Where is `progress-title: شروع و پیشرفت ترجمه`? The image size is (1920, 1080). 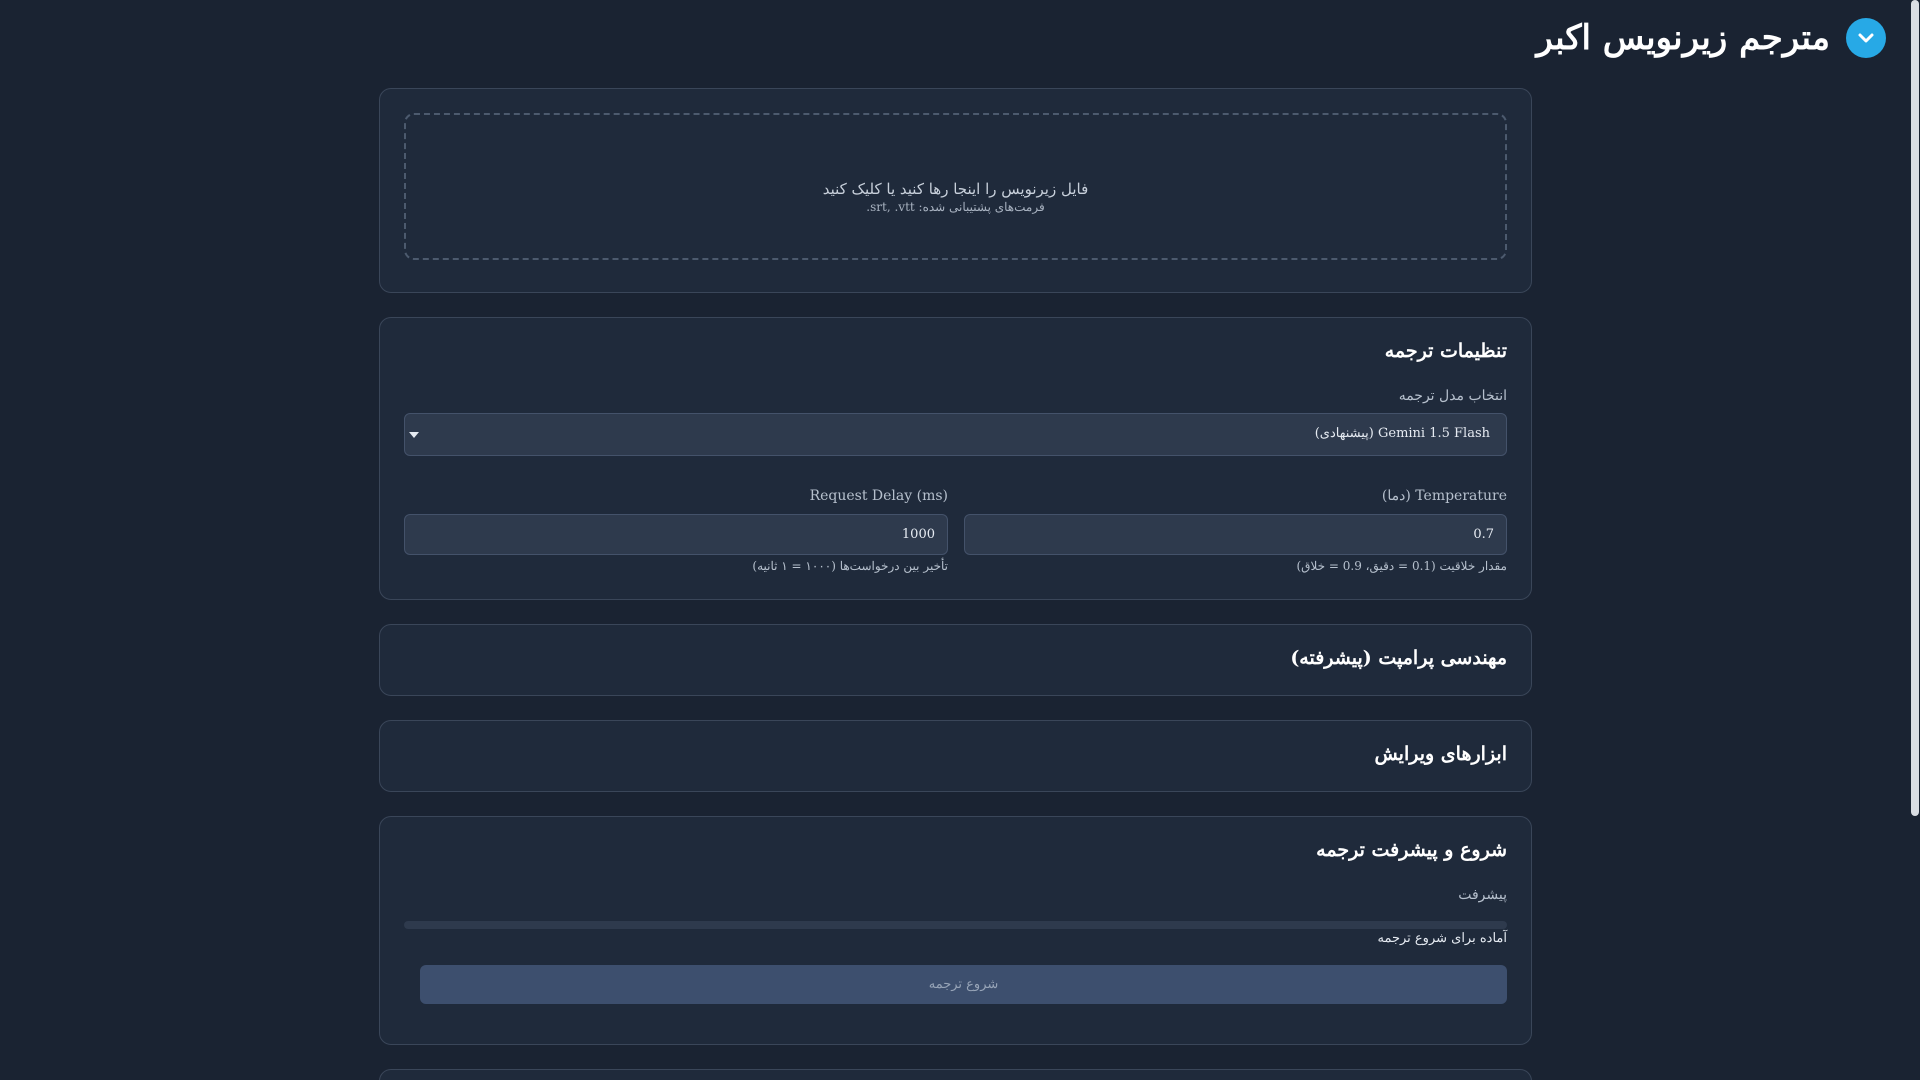
progress-title: شروع و پیشرفت ترجمه is located at coordinates (1411, 850).